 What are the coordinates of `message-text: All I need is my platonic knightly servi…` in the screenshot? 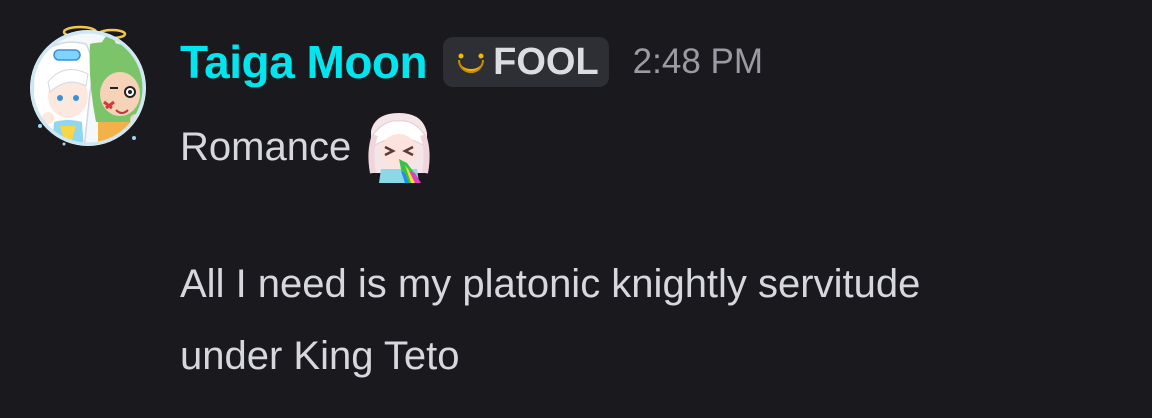 It's located at (550, 284).